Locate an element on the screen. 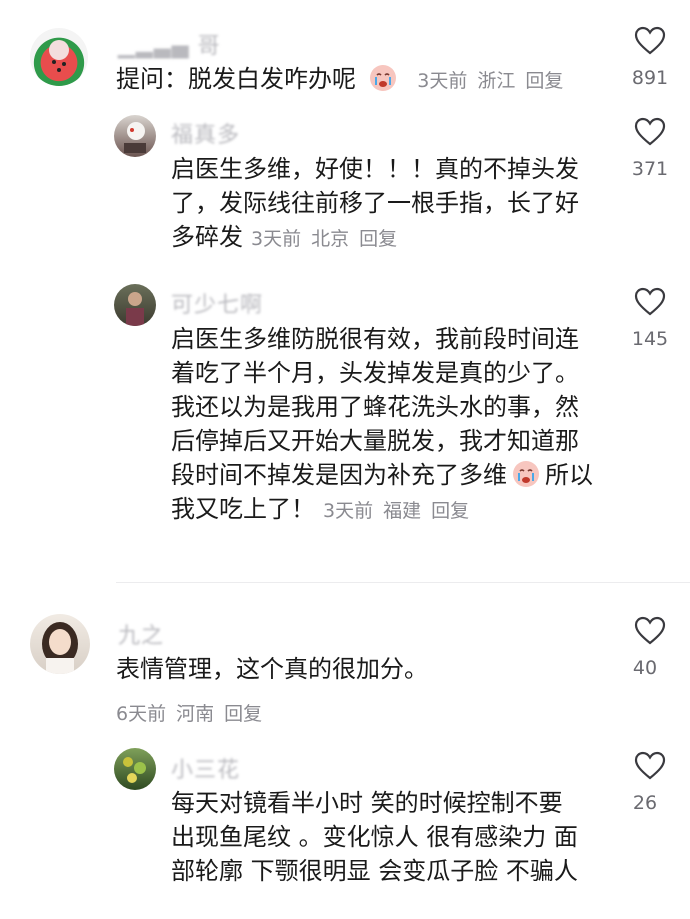 This screenshot has height=919, width=690. person-avatar-icon is located at coordinates (135, 309).